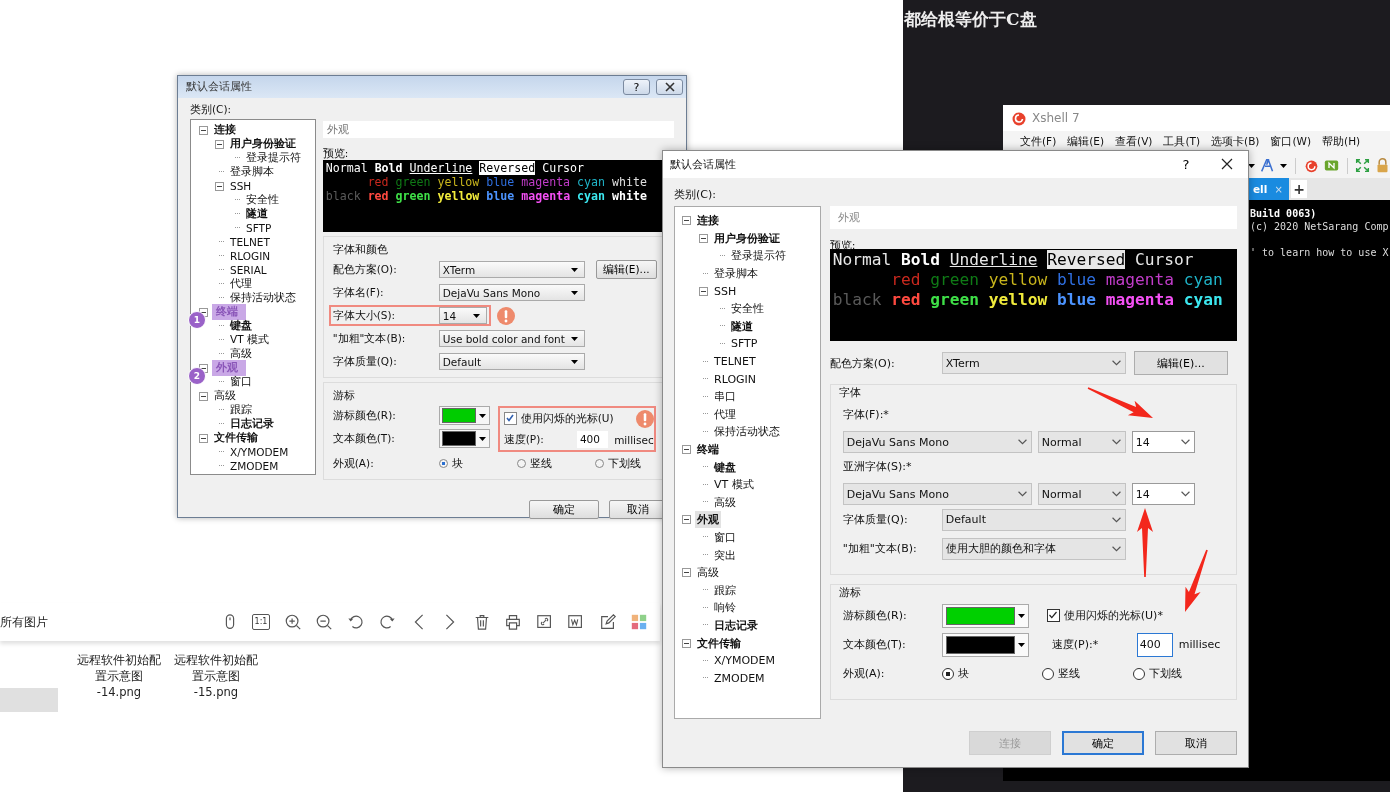 The width and height of the screenshot is (1390, 792). Describe the element at coordinates (567, 418) in the screenshot. I see `checkbox-label: 使用闪烁的光标(U)` at that location.